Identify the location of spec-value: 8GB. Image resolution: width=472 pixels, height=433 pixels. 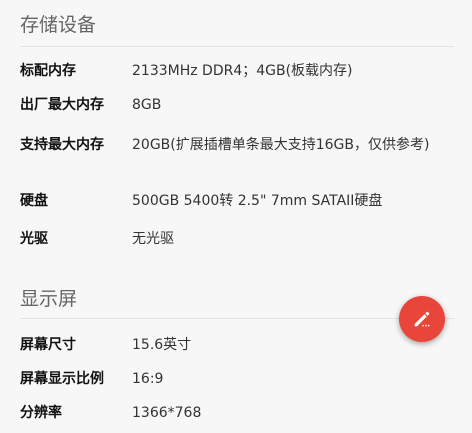
(147, 105).